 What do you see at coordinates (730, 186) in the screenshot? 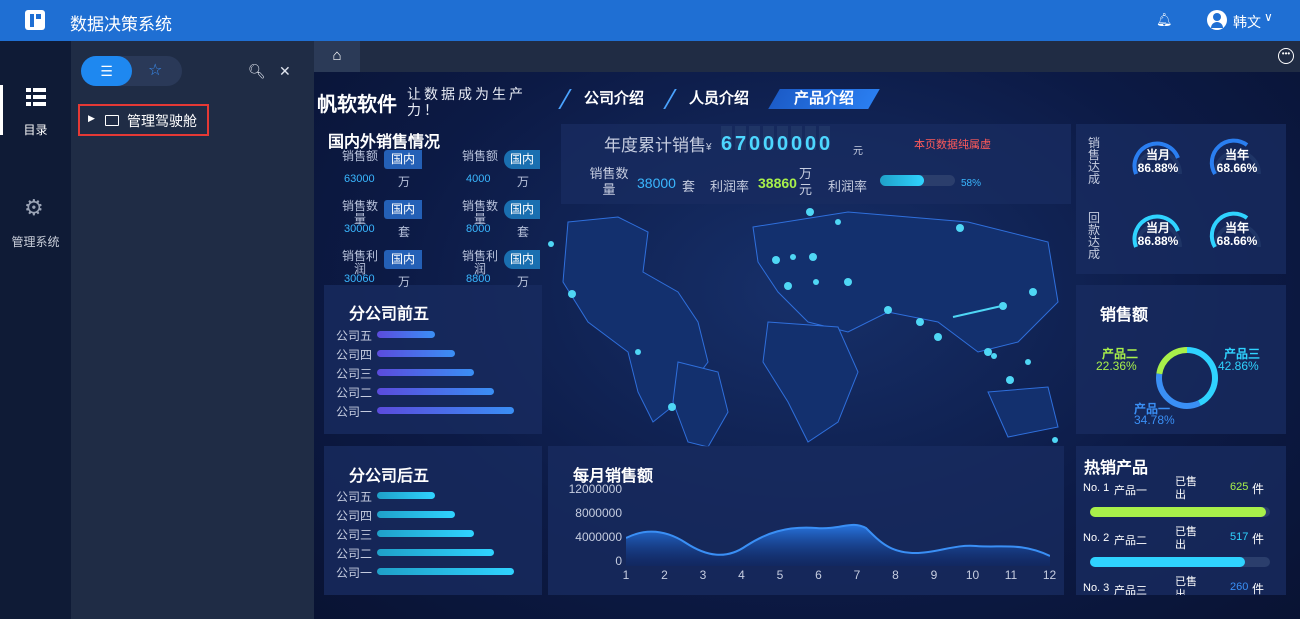
I see `profit-label: 利润率` at bounding box center [730, 186].